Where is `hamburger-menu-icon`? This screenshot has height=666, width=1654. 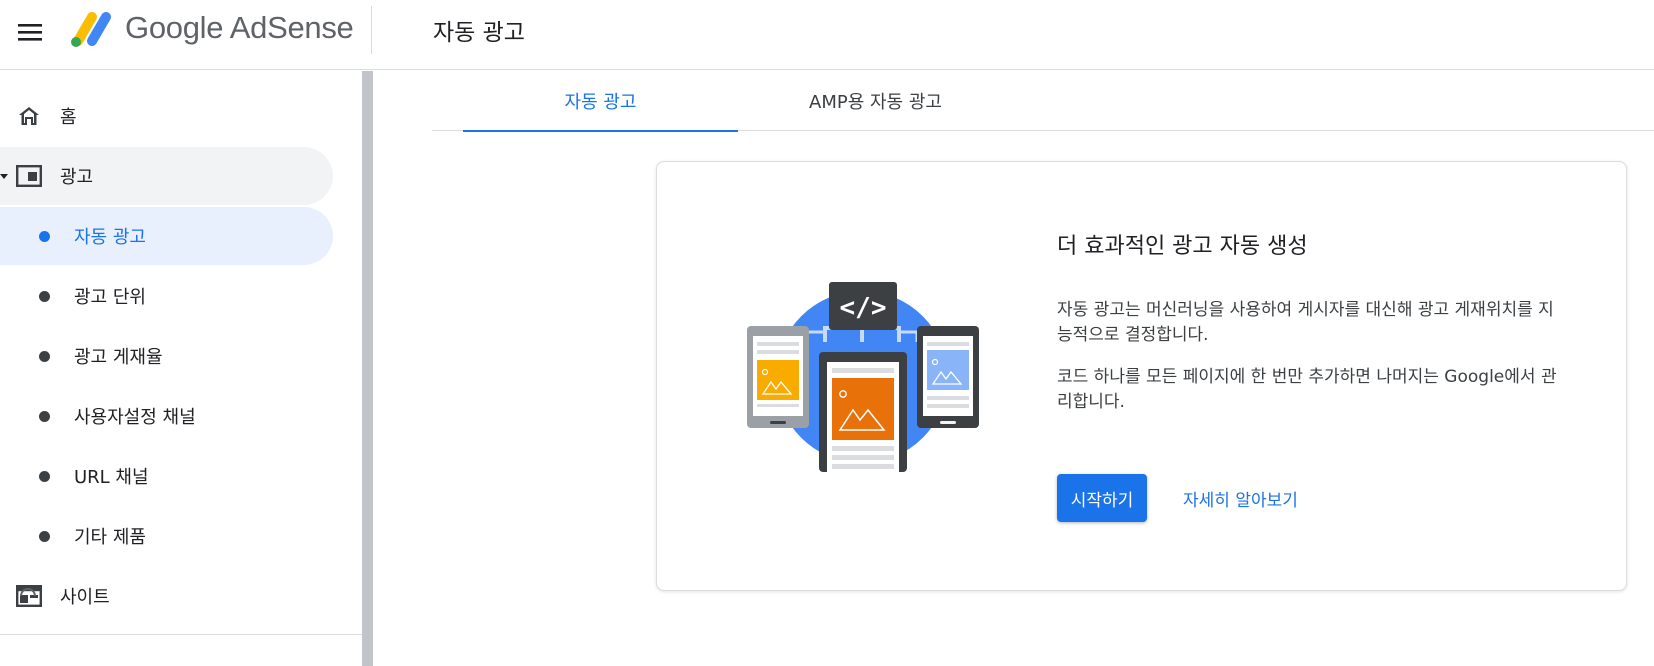
hamburger-menu-icon is located at coordinates (30, 32).